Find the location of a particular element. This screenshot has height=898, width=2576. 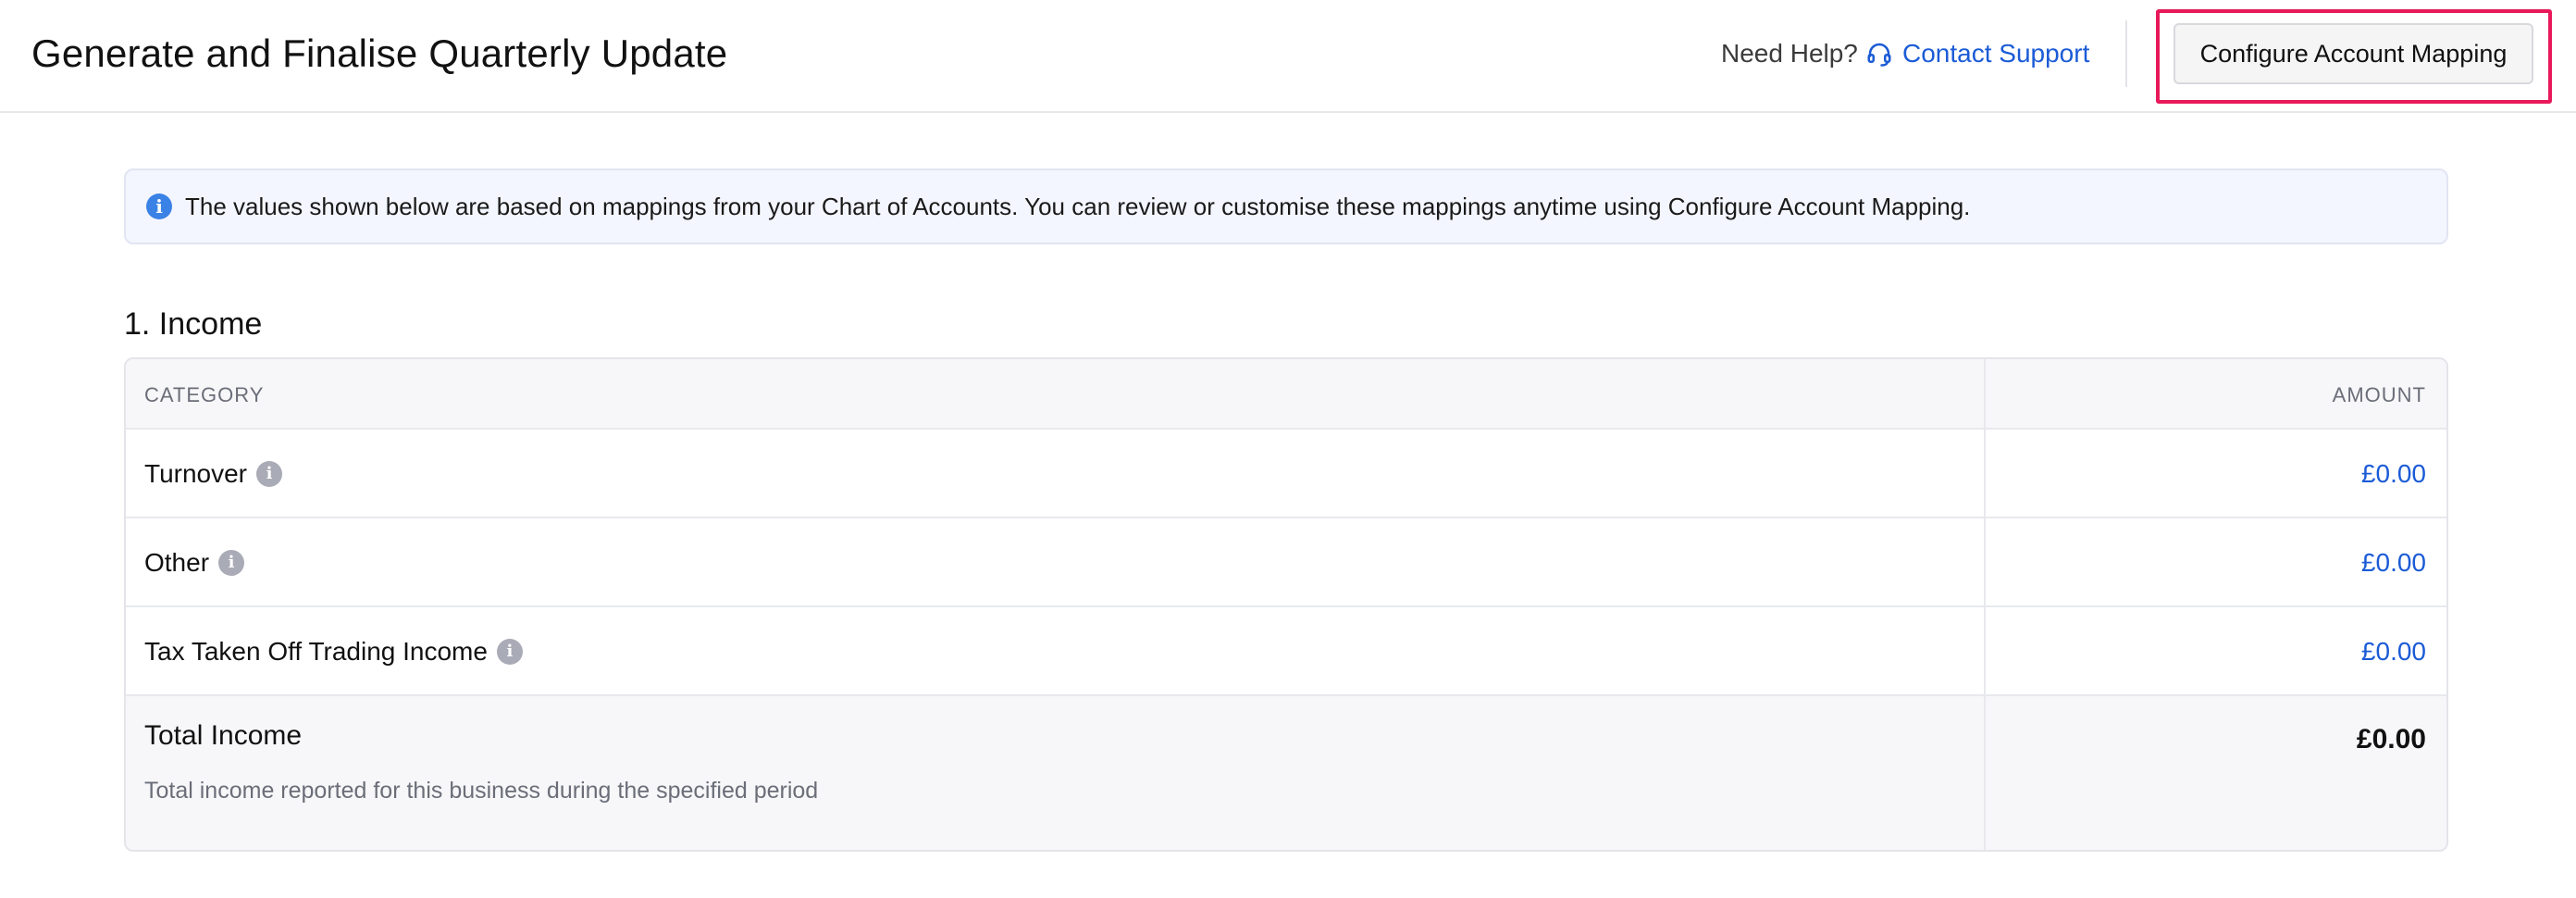

row-label: Other is located at coordinates (177, 562).